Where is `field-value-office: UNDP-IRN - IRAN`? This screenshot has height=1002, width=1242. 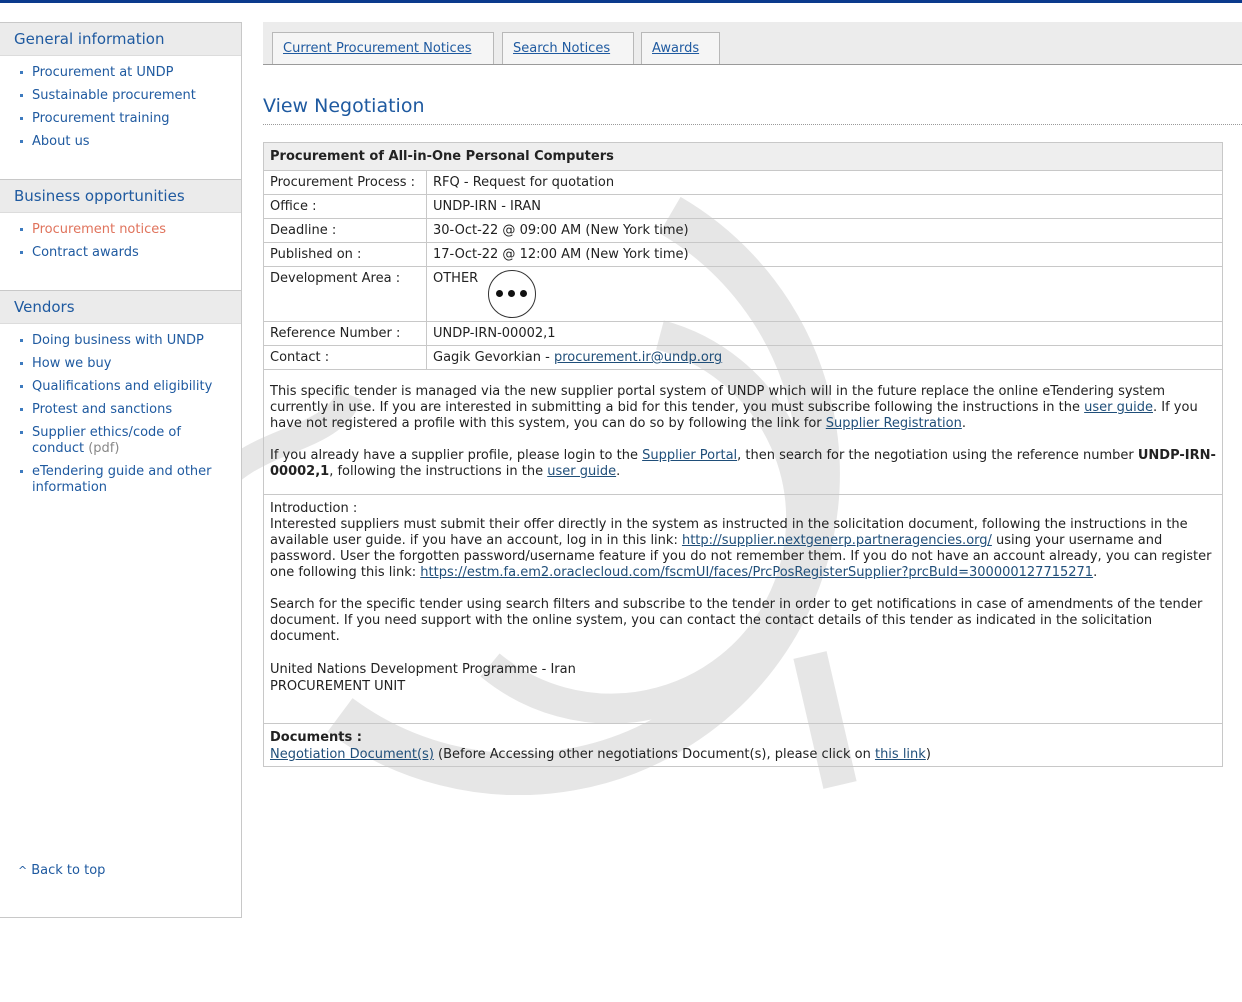 field-value-office: UNDP-IRN - IRAN is located at coordinates (824, 206).